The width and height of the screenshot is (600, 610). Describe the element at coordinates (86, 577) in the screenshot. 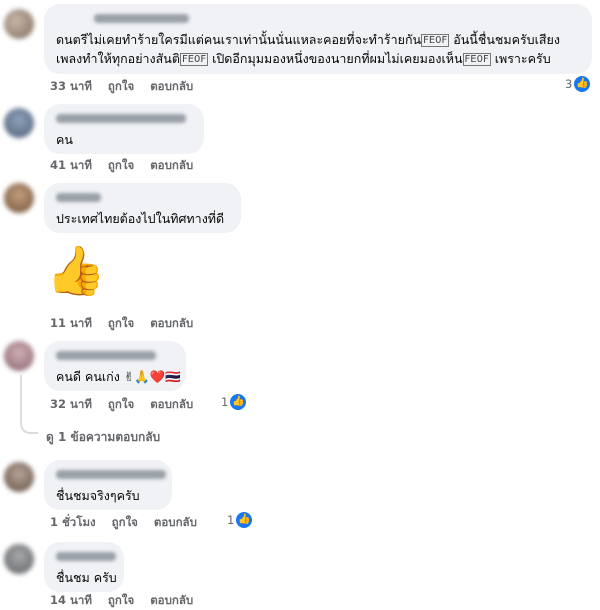

I see `comment-text: ชื่นชม ครับ` at that location.